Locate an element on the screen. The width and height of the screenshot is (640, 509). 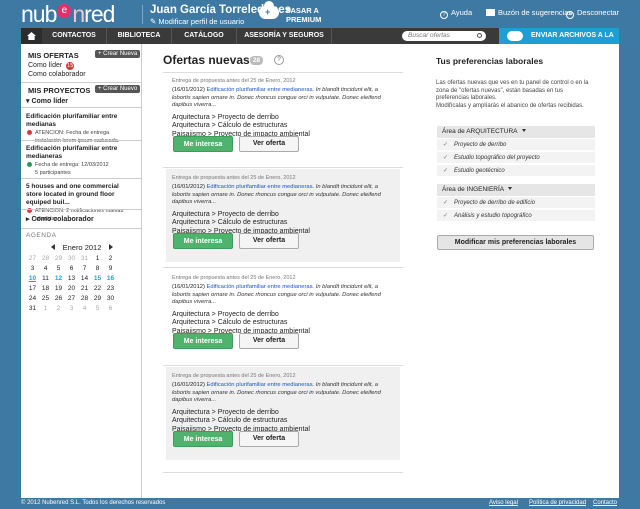
home-button is located at coordinates (31, 36).